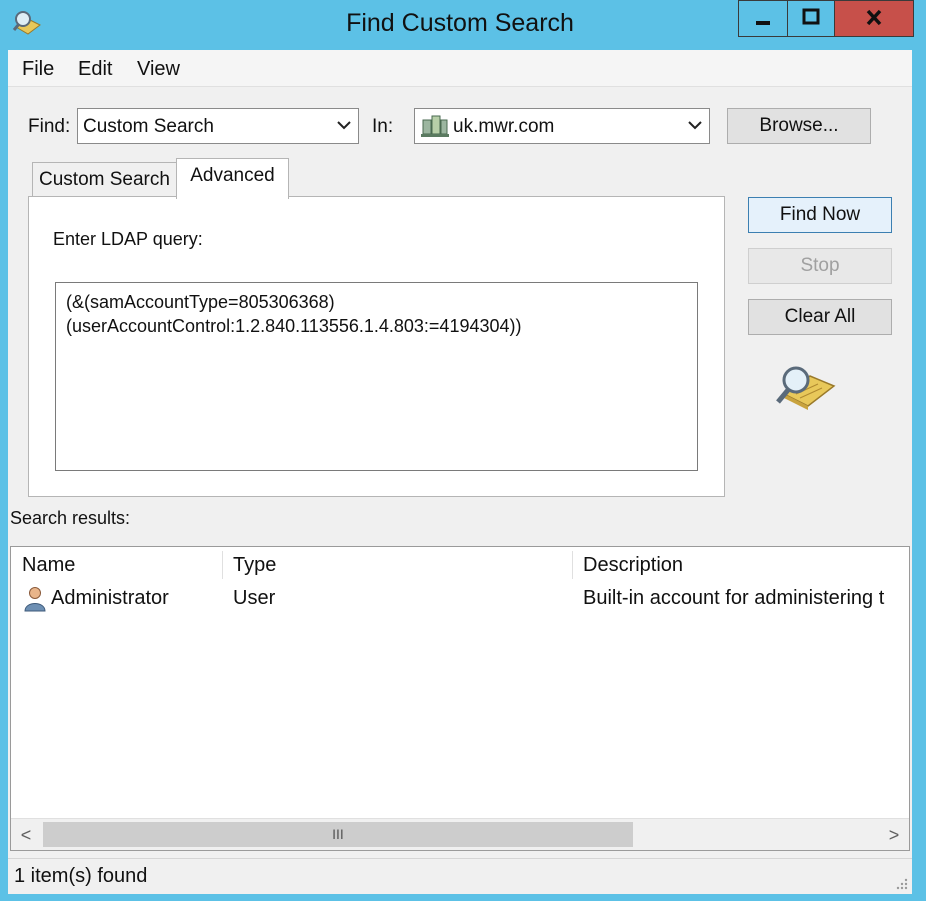  What do you see at coordinates (562, 126) in the screenshot?
I see `search-location-select: uk.mwr.com` at bounding box center [562, 126].